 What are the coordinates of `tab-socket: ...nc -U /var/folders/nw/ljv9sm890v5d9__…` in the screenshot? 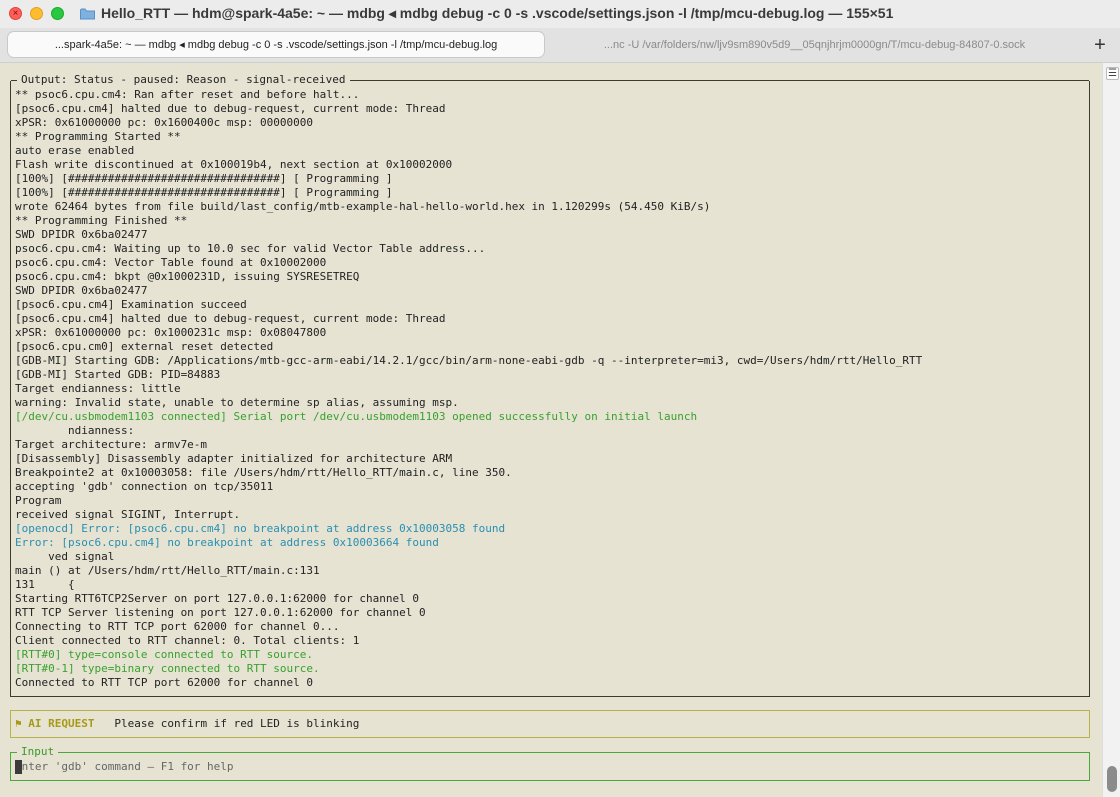 It's located at (814, 44).